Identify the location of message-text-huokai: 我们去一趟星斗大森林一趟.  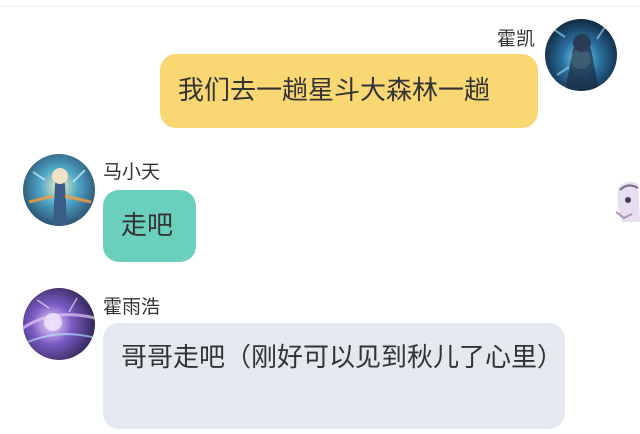
(334, 91).